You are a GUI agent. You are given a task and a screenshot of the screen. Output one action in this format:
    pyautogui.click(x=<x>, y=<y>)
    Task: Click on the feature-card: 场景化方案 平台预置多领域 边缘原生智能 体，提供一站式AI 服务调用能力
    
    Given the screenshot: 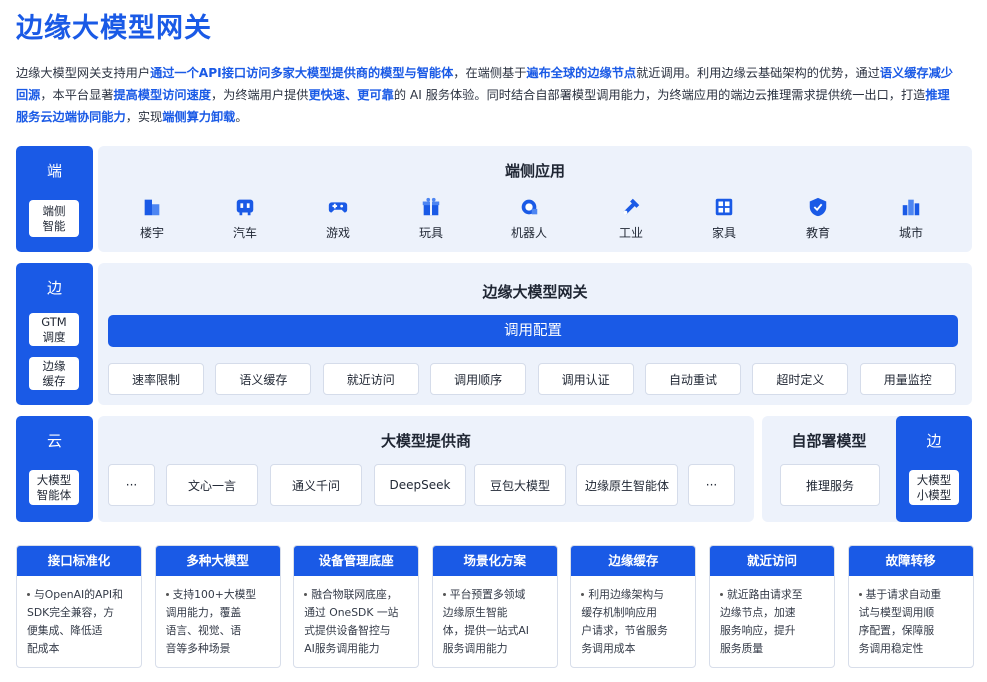 What is the action you would take?
    pyautogui.click(x=494, y=606)
    